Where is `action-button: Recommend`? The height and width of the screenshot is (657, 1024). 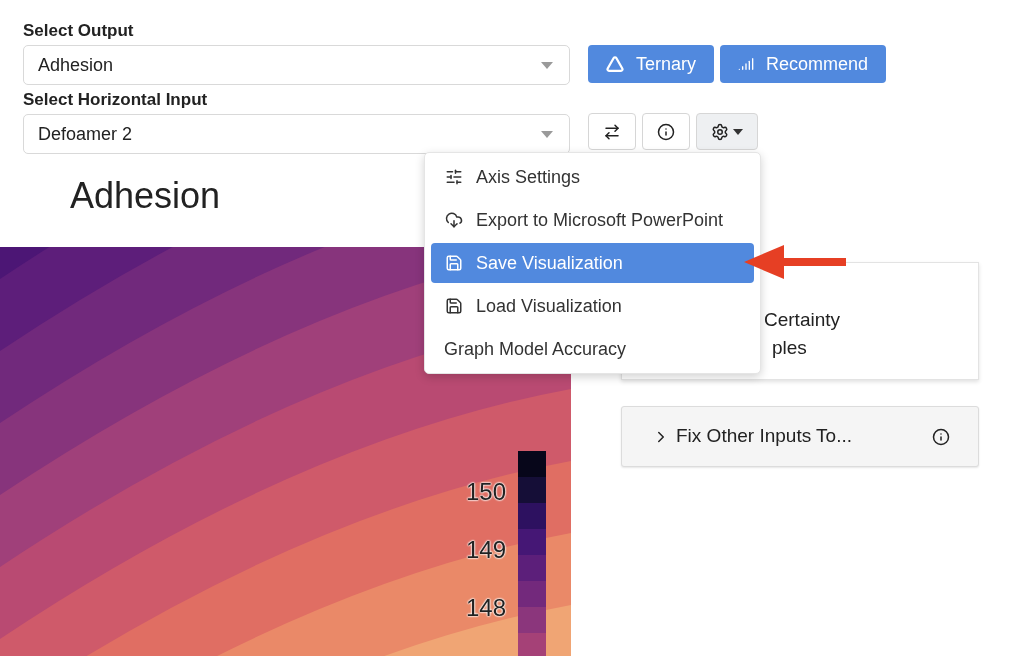
action-button: Recommend is located at coordinates (803, 64).